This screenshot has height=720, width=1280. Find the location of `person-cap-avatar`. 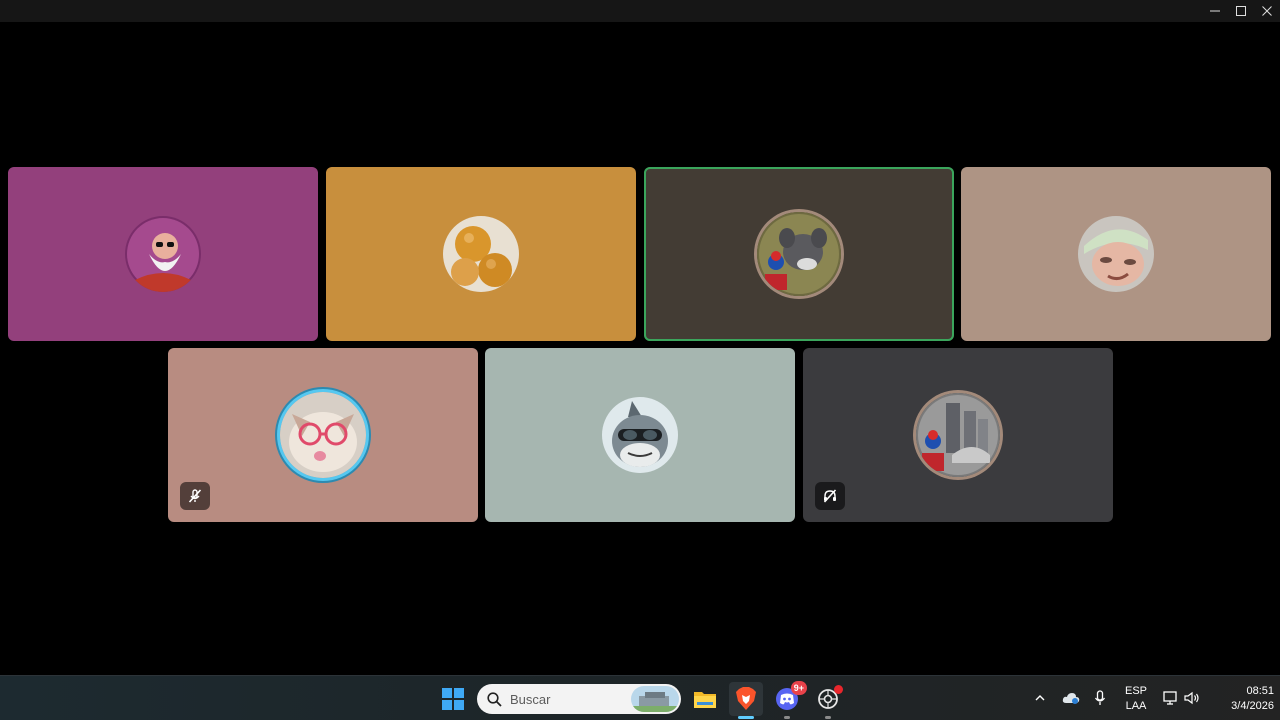

person-cap-avatar is located at coordinates (1116, 254).